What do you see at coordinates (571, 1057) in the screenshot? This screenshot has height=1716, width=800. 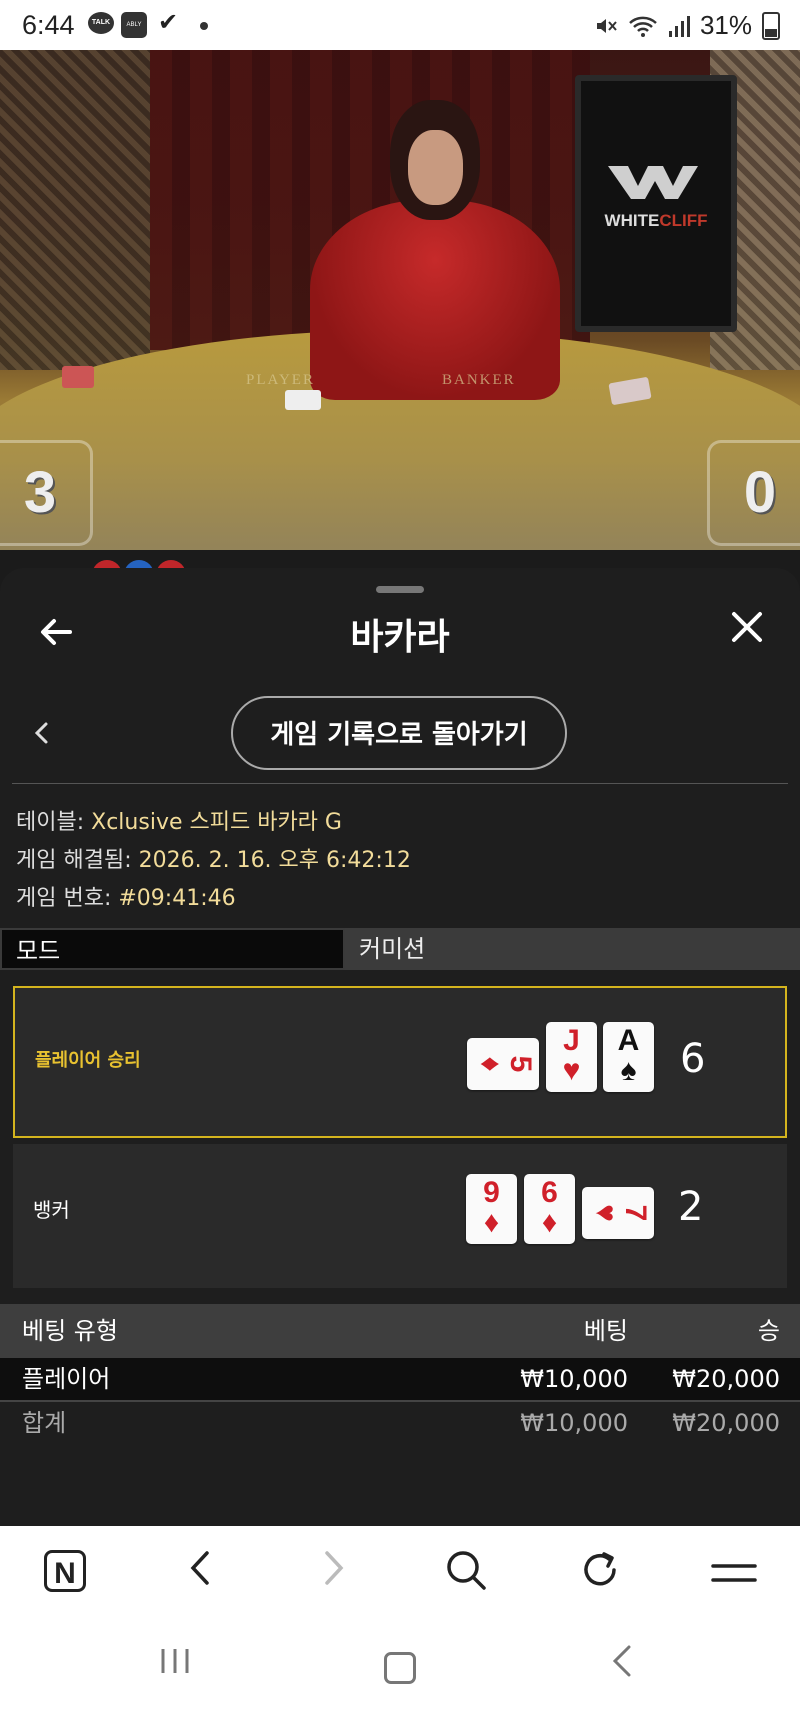 I see `playing-card: J ♥` at bounding box center [571, 1057].